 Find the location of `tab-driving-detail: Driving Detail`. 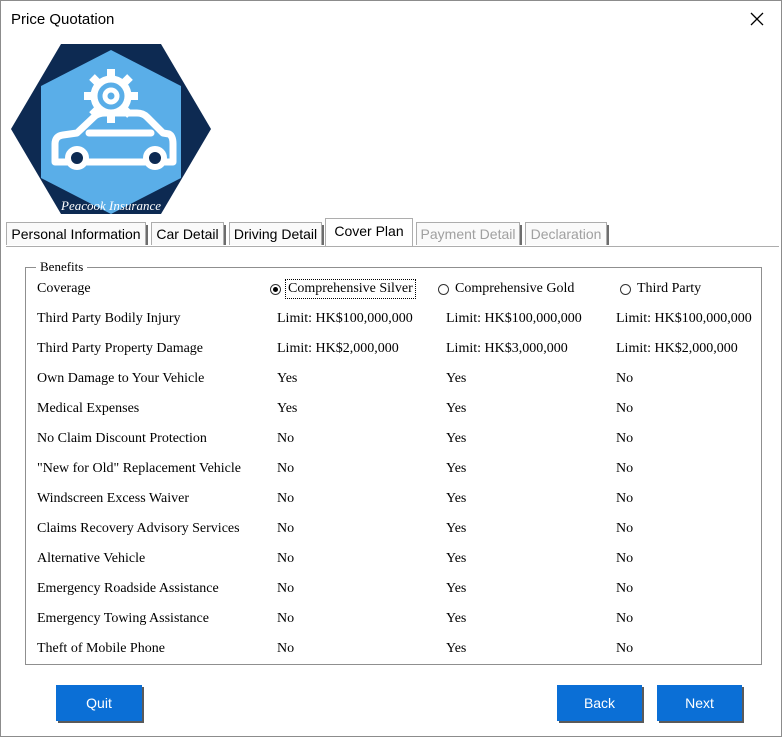

tab-driving-detail: Driving Detail is located at coordinates (276, 233).